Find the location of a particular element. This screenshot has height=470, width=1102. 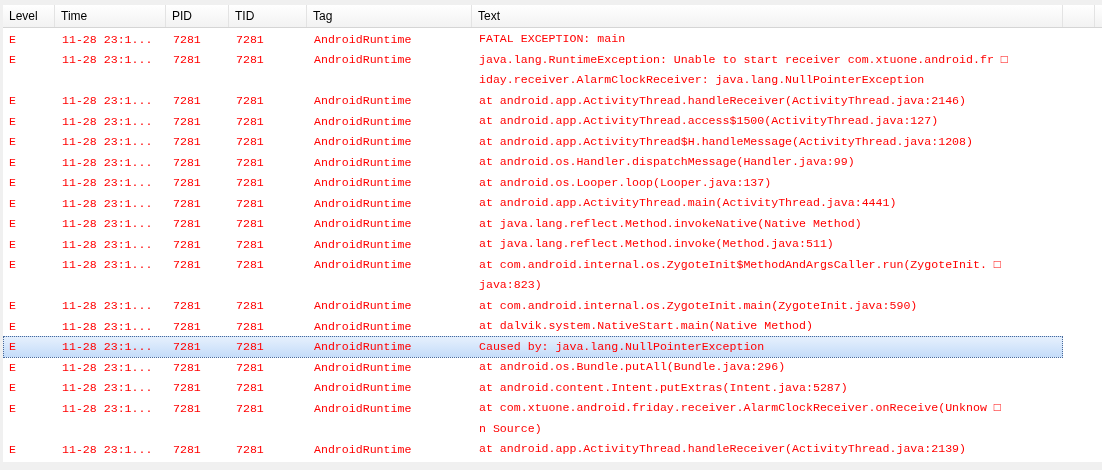

log-message: at android.os.Bundle.putAll(Bundle.java:296) is located at coordinates (632, 367).